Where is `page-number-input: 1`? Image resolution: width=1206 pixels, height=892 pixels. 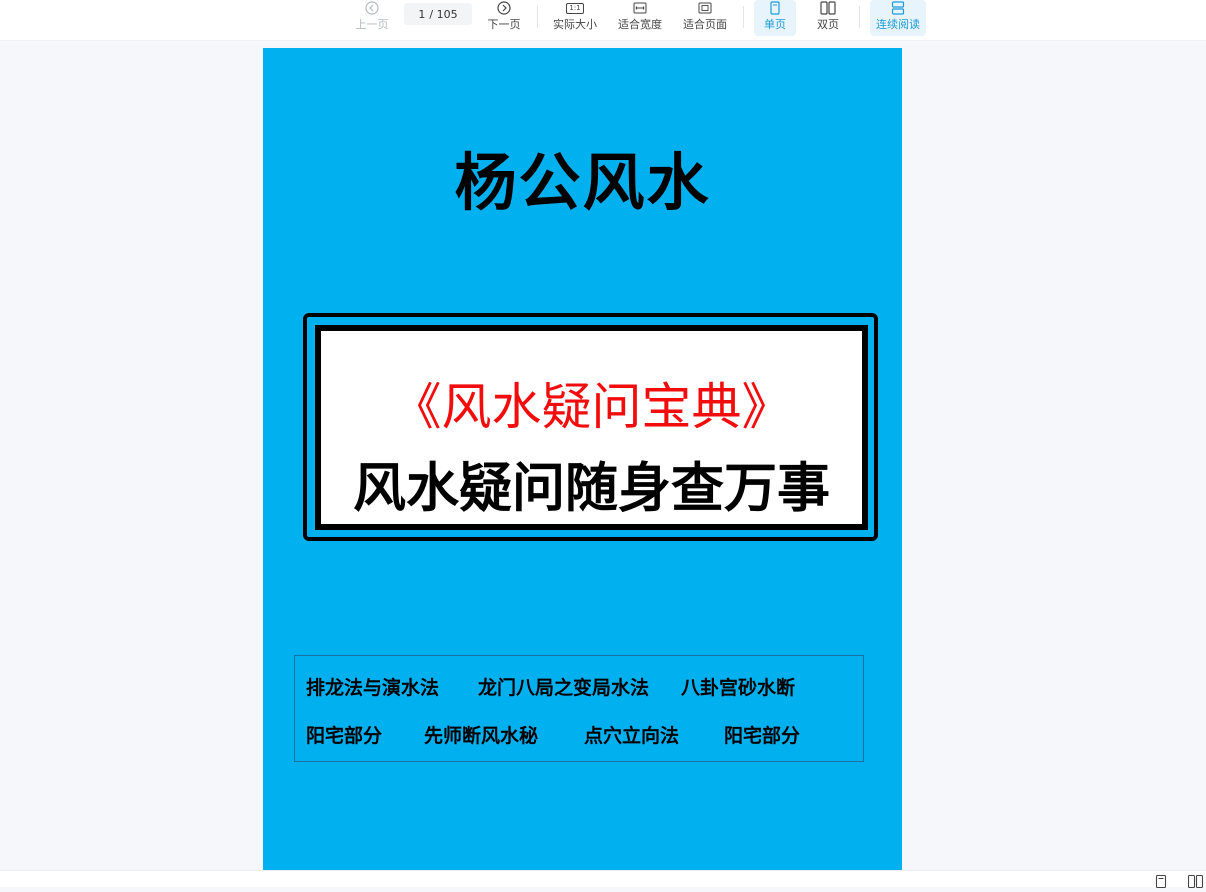 page-number-input: 1 is located at coordinates (421, 14).